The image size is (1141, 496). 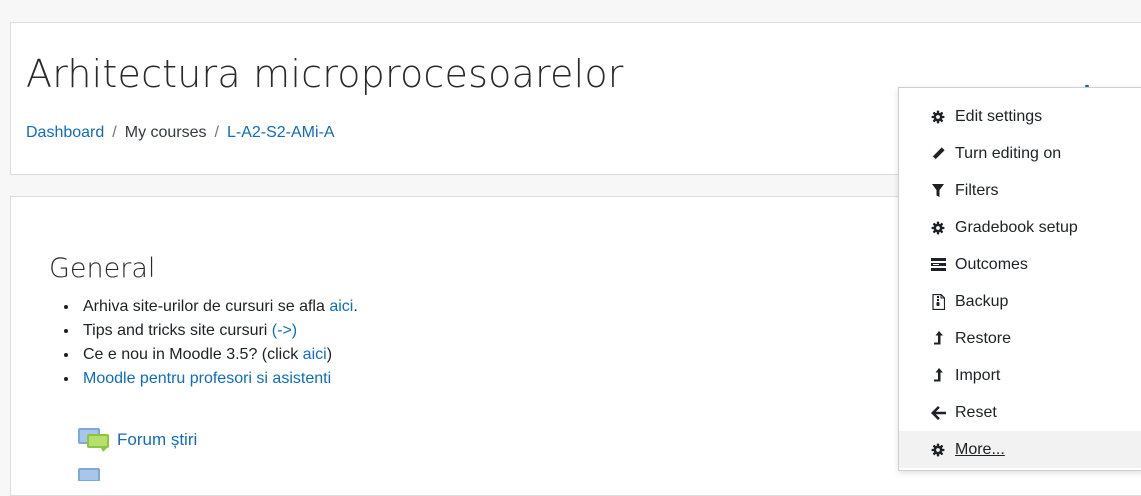 I want to click on menu-item-label: Filters, so click(x=977, y=190).